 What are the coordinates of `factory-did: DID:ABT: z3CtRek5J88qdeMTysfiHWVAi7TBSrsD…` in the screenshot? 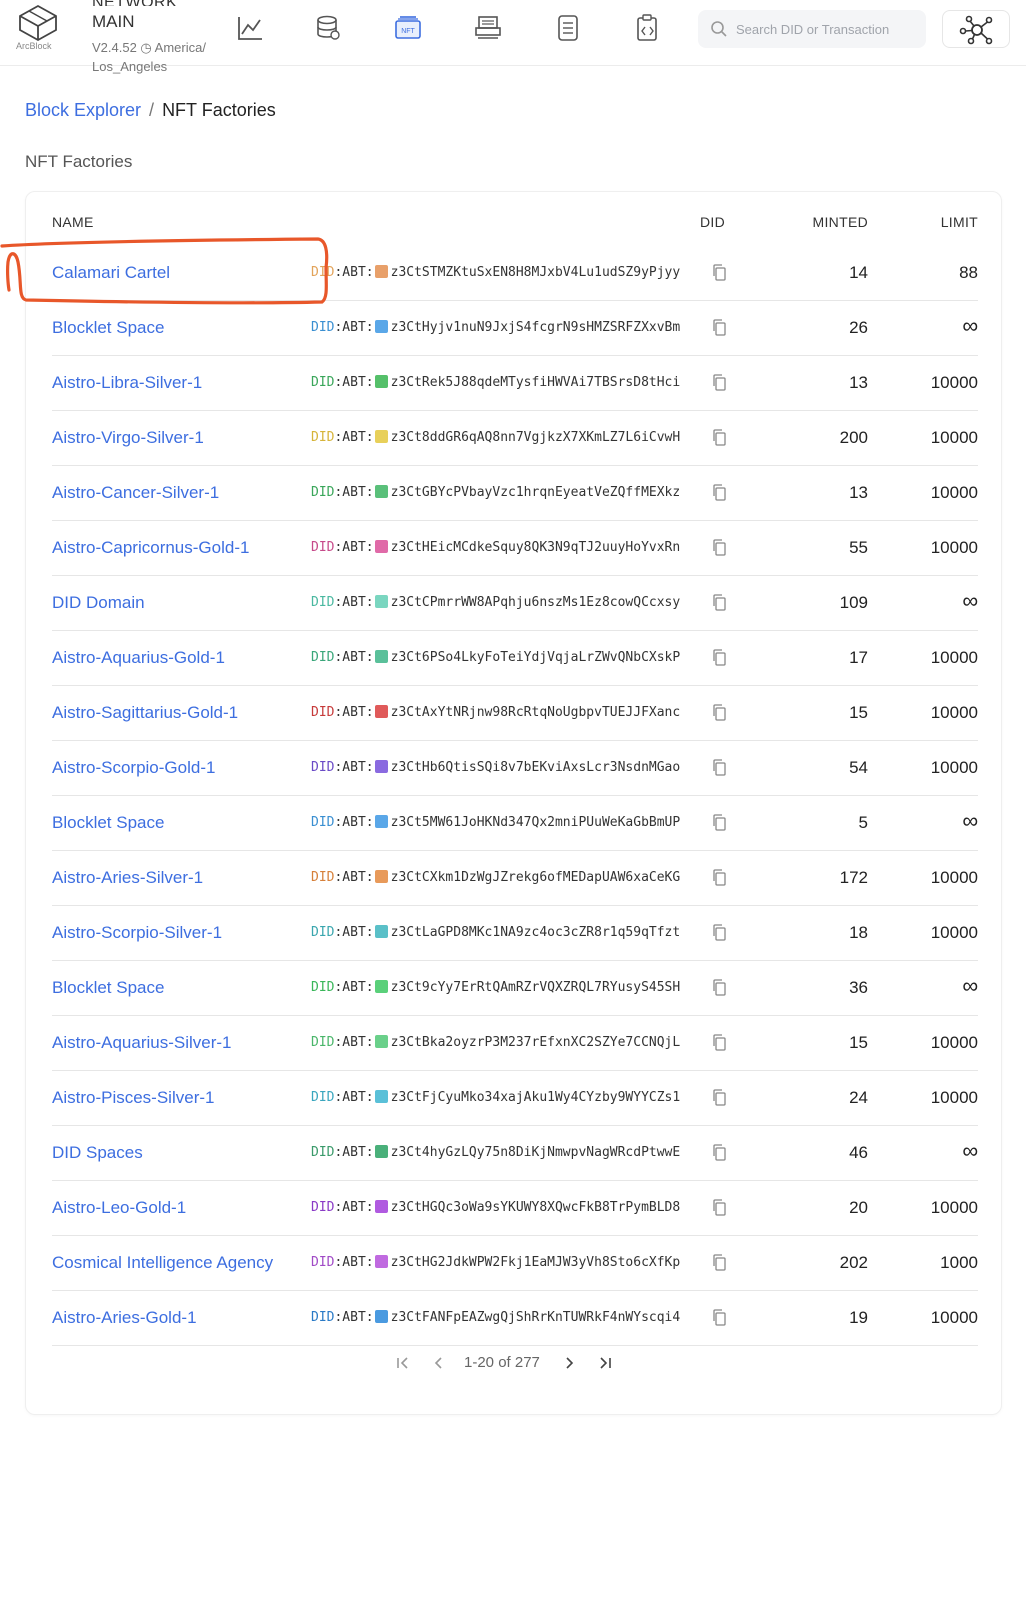 It's located at (495, 382).